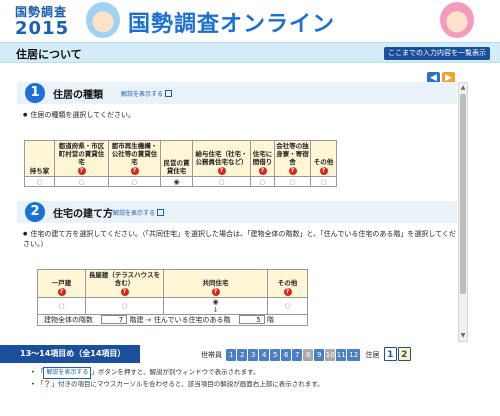 The width and height of the screenshot is (500, 416). Describe the element at coordinates (372, 355) in the screenshot. I see `residence-label: 住居` at that location.